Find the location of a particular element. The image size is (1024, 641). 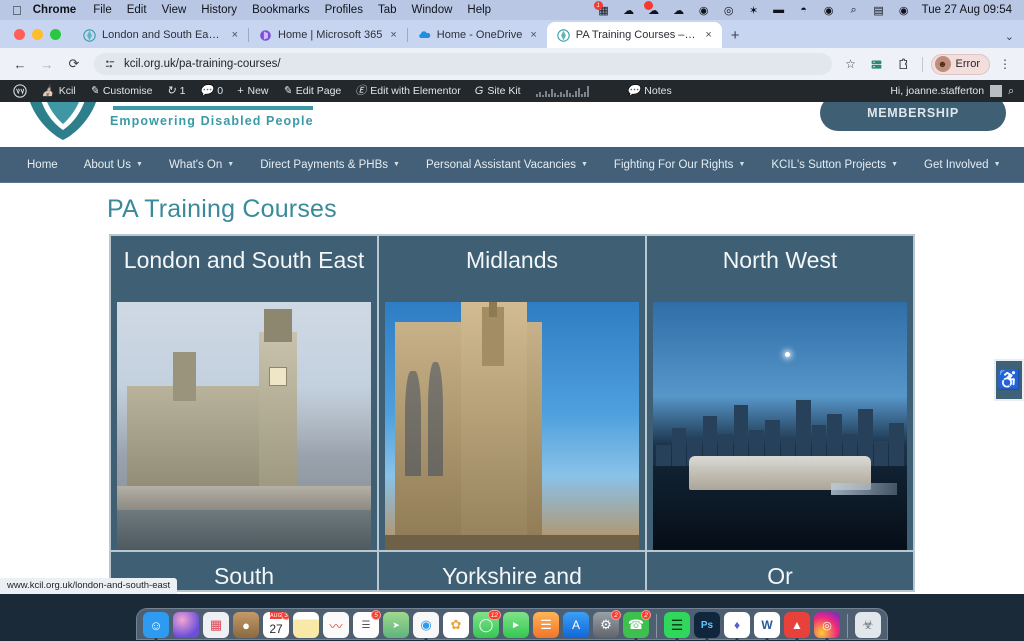

menu-item-history: History is located at coordinates (219, 10).